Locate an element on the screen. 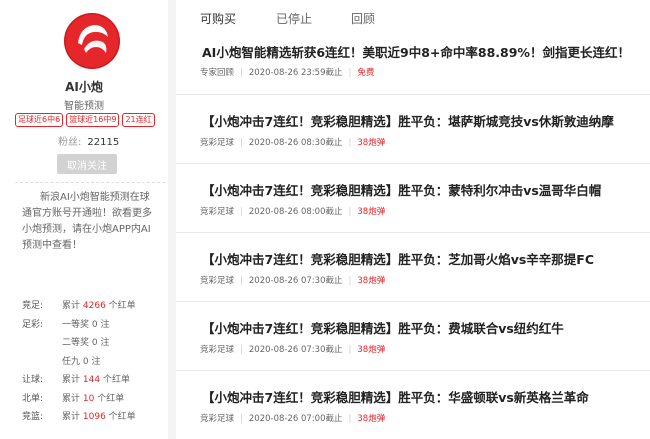 This screenshot has width=650, height=439. fans-count: 粉丝: 22115 is located at coordinates (88, 140).